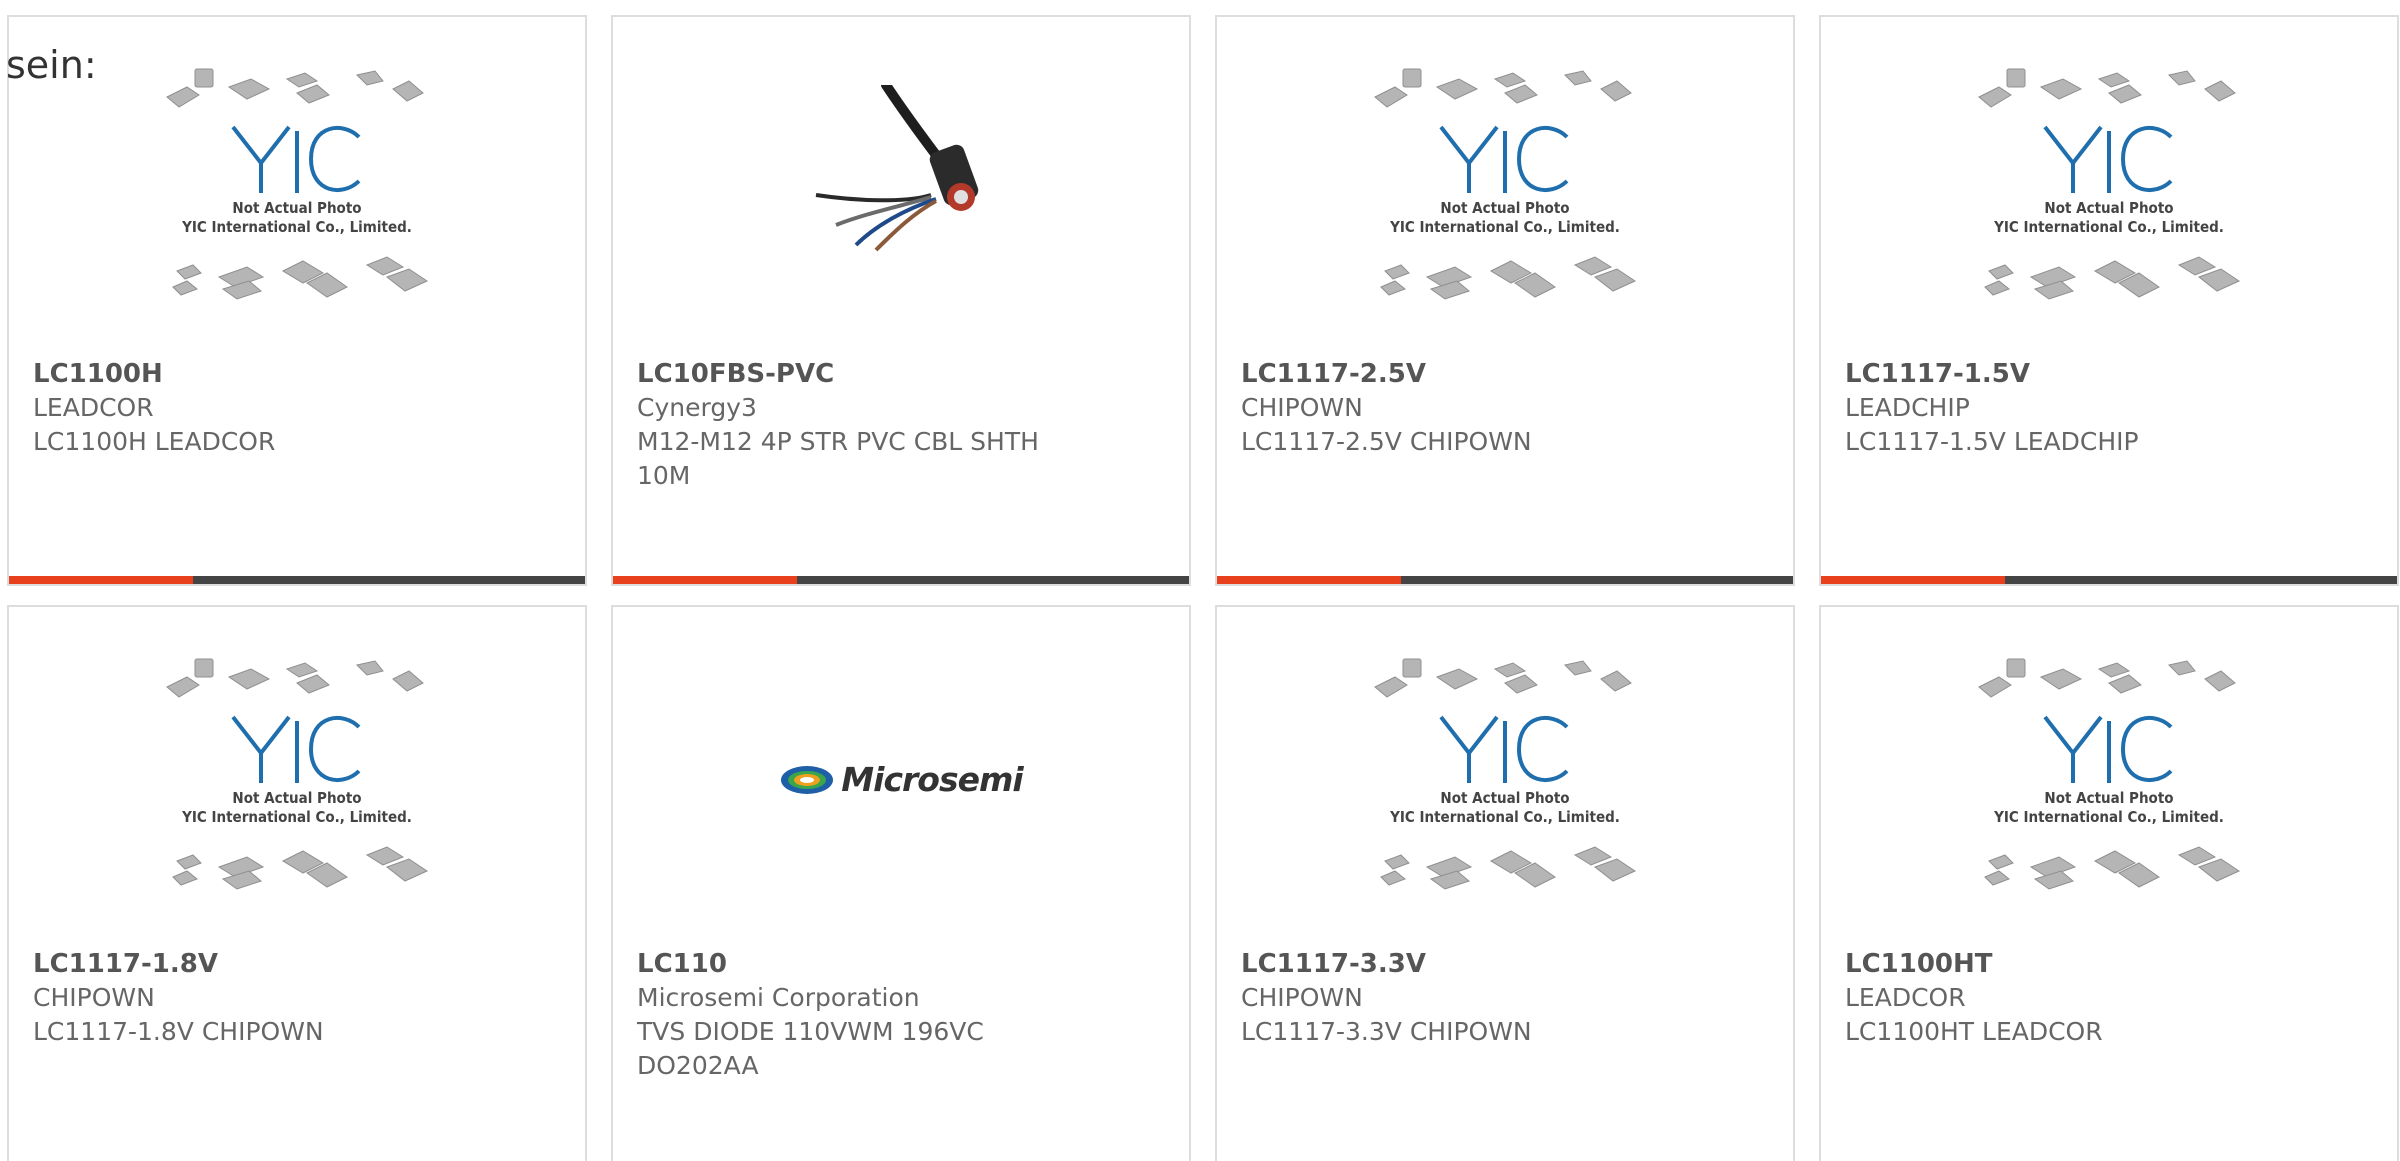 The image size is (2400, 1161). I want to click on manufacturer-name: LEADCHIP, so click(1907, 407).